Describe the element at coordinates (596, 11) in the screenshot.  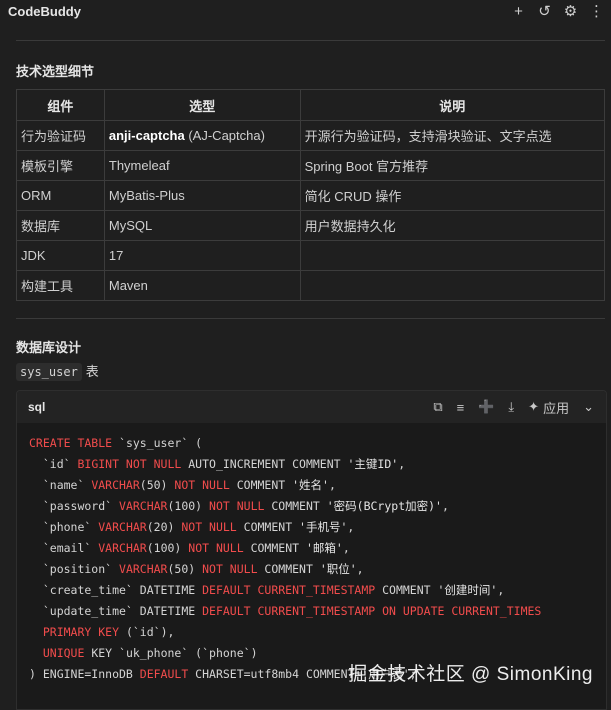
I see `more-icon: ⋮` at that location.